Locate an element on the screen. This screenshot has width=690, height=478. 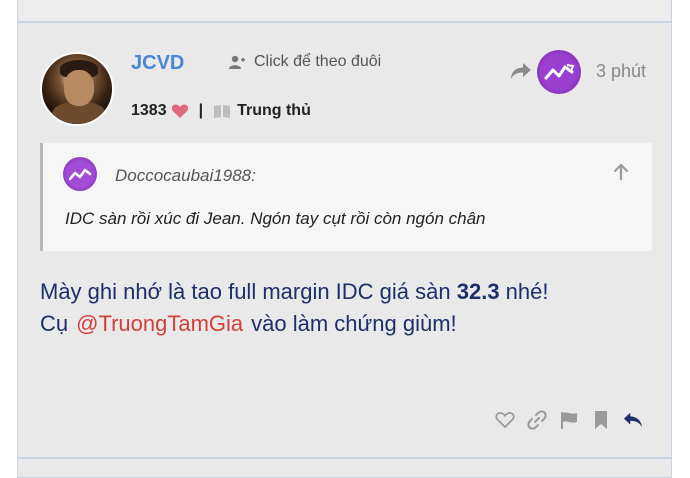
user-badge-label: Trung thủ is located at coordinates (274, 111).